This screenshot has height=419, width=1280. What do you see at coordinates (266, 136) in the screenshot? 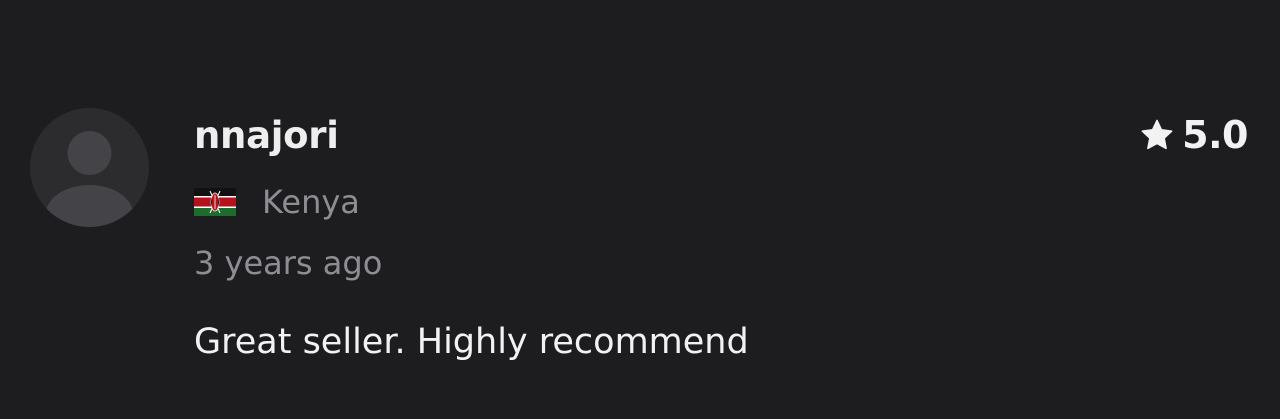
I see `reviewer-name: nnajori` at bounding box center [266, 136].